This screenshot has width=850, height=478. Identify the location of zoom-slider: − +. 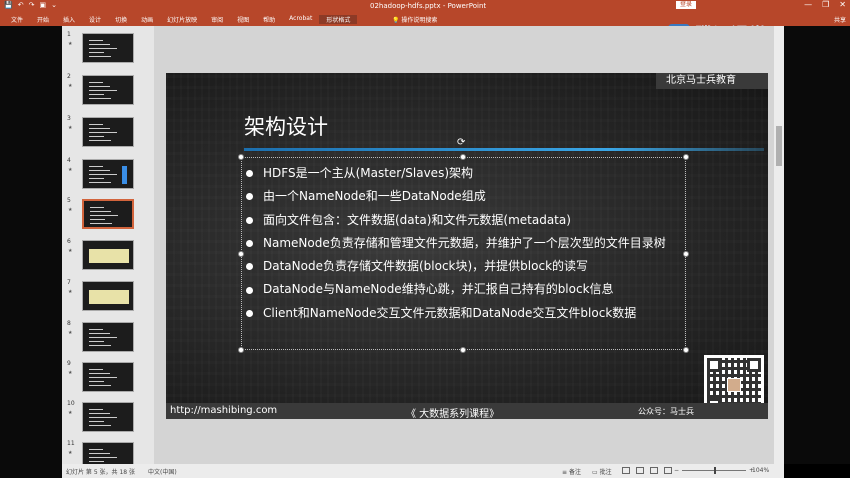
(714, 470).